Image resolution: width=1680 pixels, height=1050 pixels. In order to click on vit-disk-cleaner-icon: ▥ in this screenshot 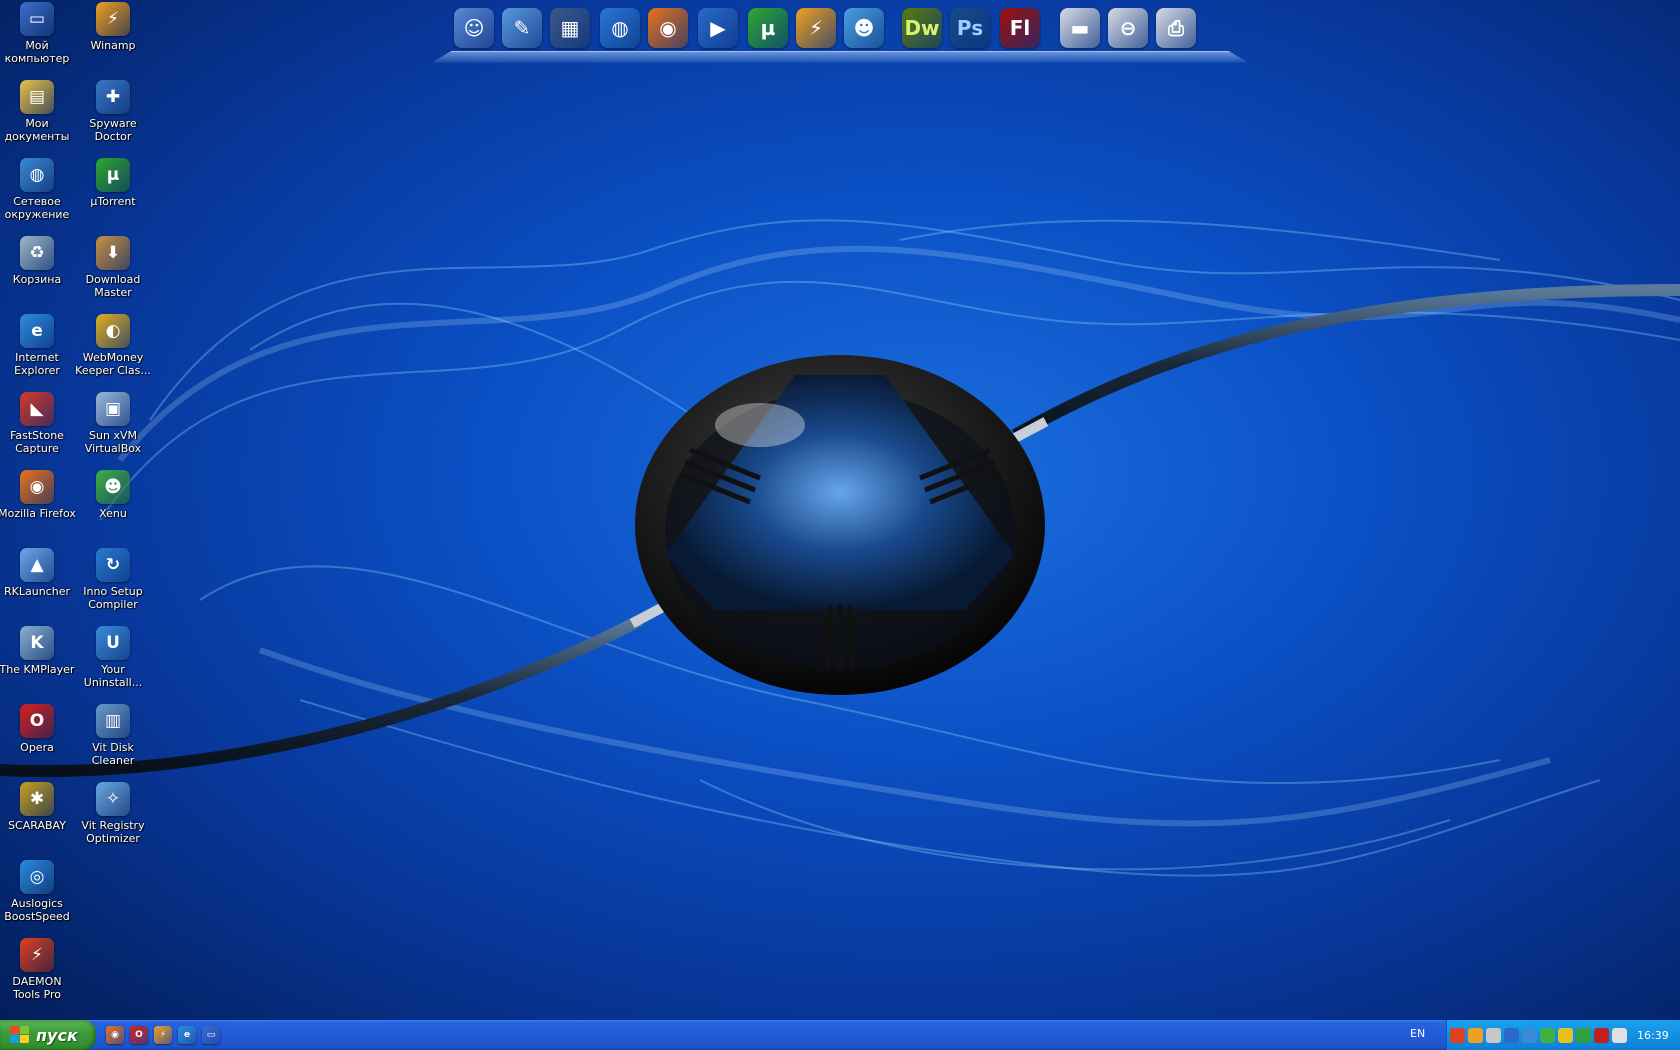, I will do `click(113, 721)`.